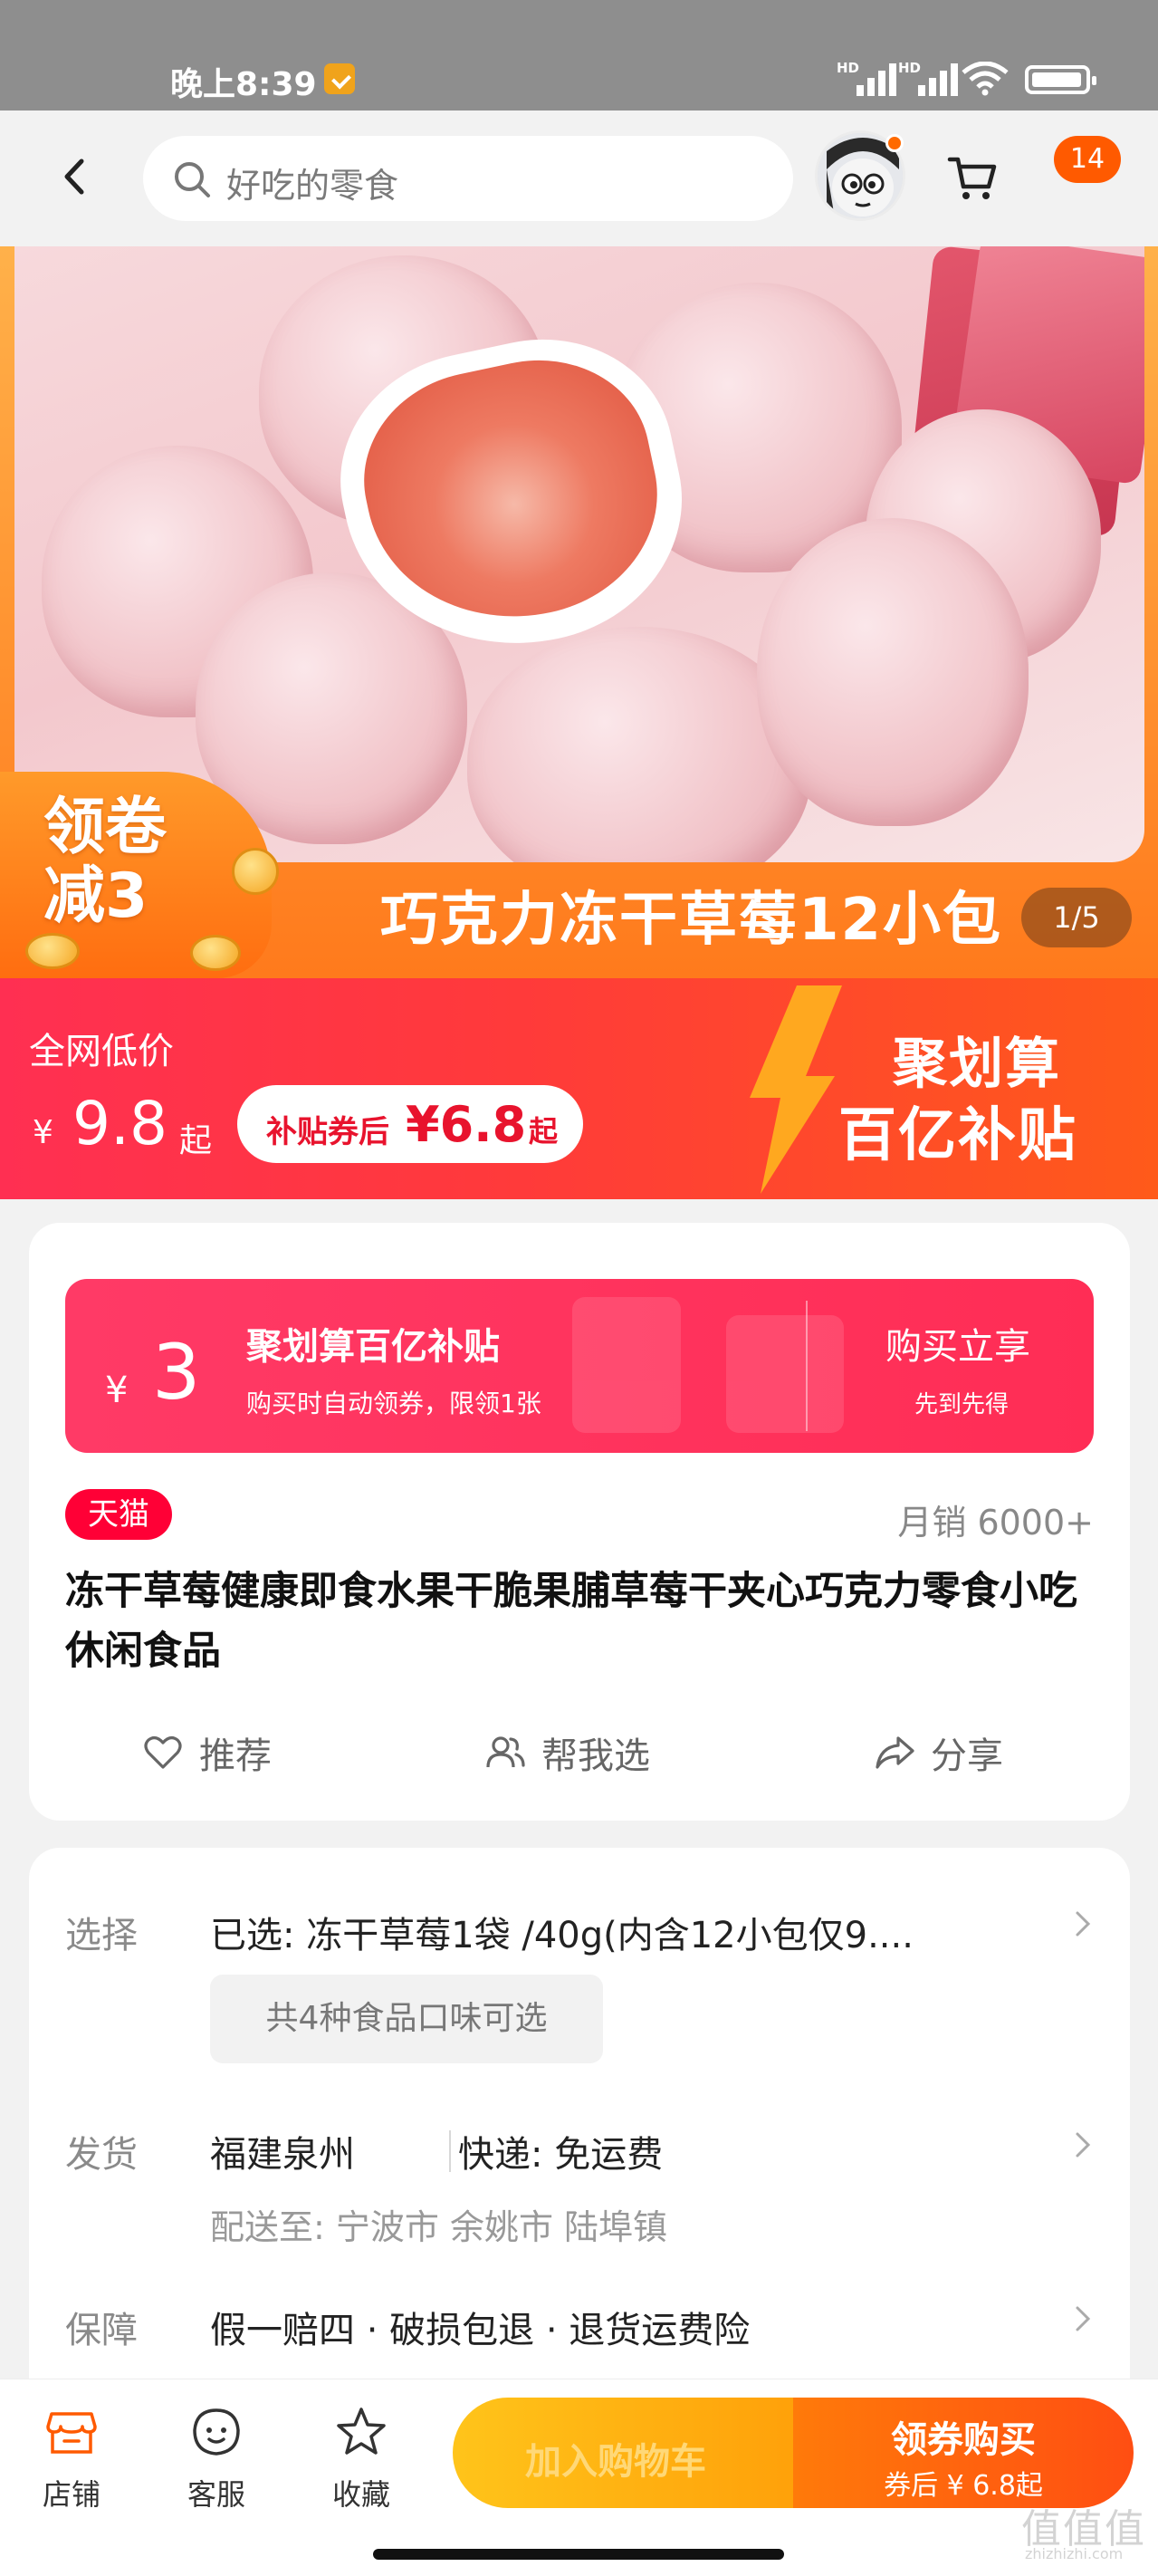  Describe the element at coordinates (327, 1132) in the screenshot. I see `subsidy-prefix: 补贴券后` at that location.